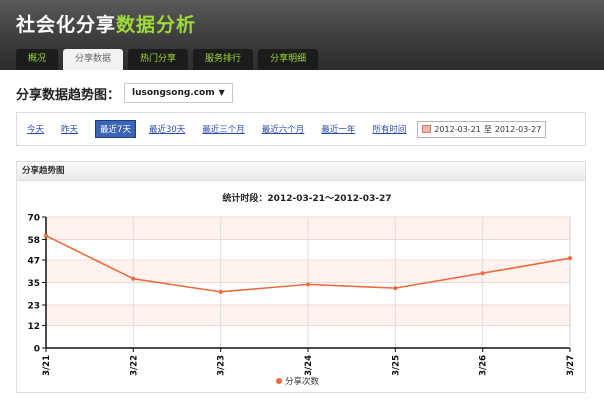  Describe the element at coordinates (279, 381) in the screenshot. I see `legend-marker` at that location.